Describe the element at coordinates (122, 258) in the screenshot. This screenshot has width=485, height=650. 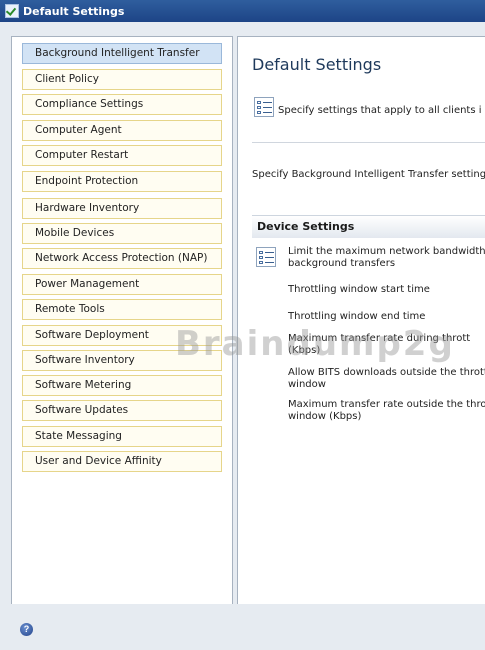
I see `nav-item-network-access-protection: Network Access Protection (NAP)` at that location.